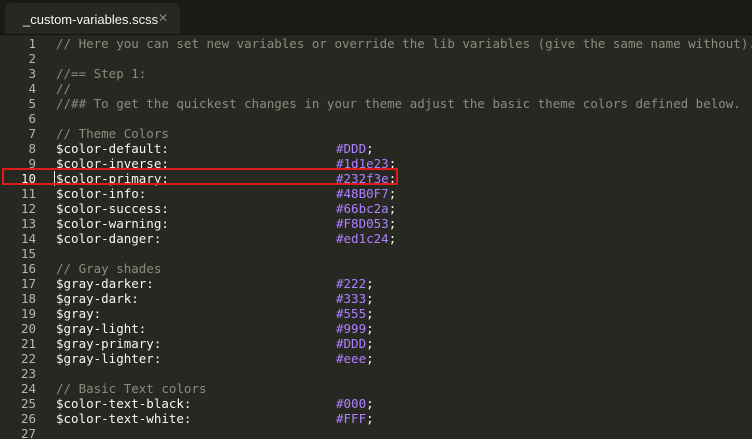  I want to click on variable-value: #ed1c24;, so click(366, 238).